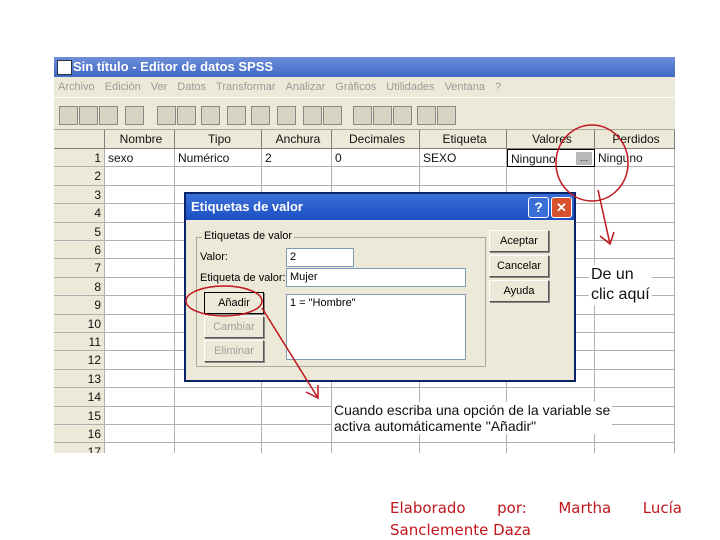  Describe the element at coordinates (585, 508) in the screenshot. I see `credit-word: Martha` at that location.